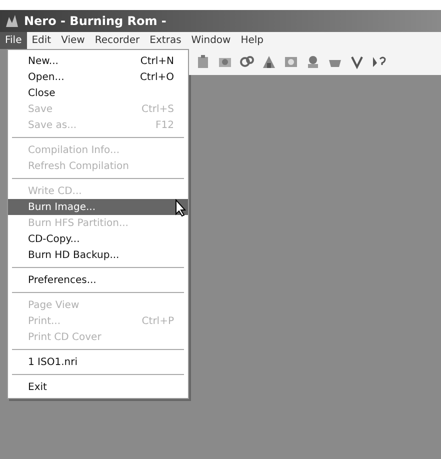 The height and width of the screenshot is (459, 441). Describe the element at coordinates (98, 387) in the screenshot. I see `menu-item: Exit` at that location.